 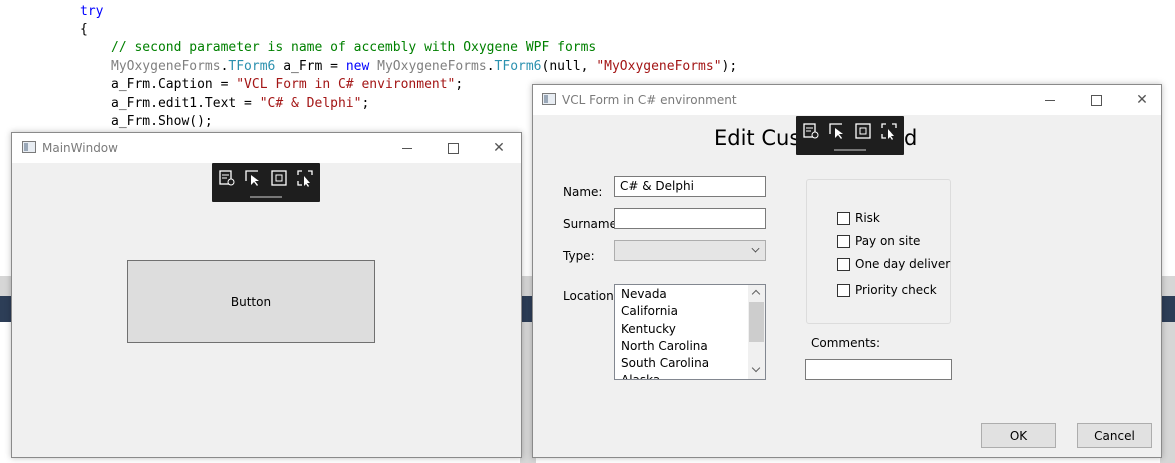 What do you see at coordinates (266, 148) in the screenshot?
I see `main-window-titlebar: MainWindow ✕` at bounding box center [266, 148].